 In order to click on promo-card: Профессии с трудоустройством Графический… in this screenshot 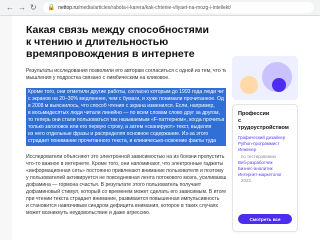, I will do `click(265, 168)`.